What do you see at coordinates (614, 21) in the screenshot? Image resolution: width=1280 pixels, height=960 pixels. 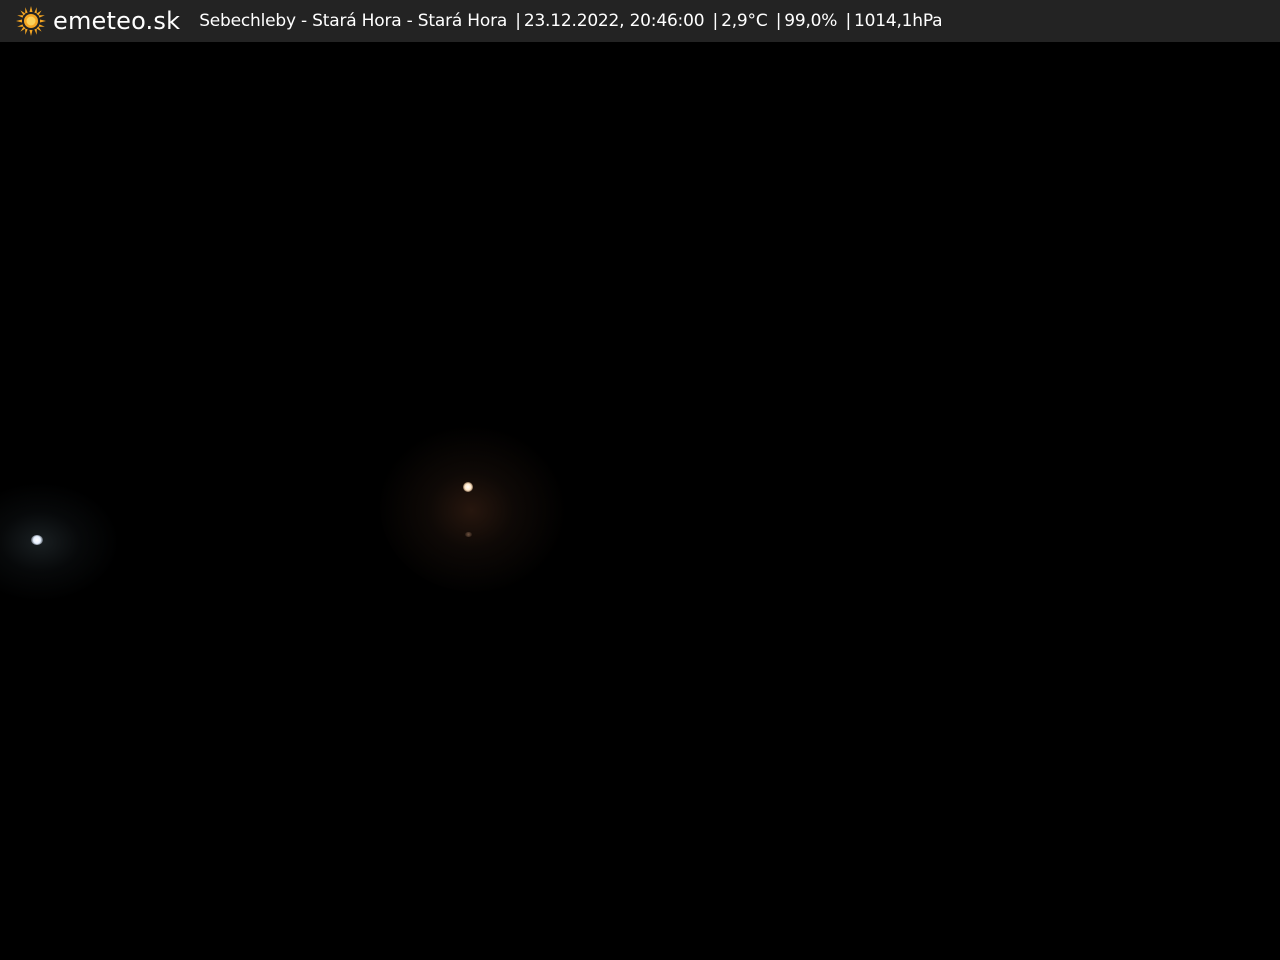 I see `datetime-text: 23.12.2022, 20:46:00` at bounding box center [614, 21].